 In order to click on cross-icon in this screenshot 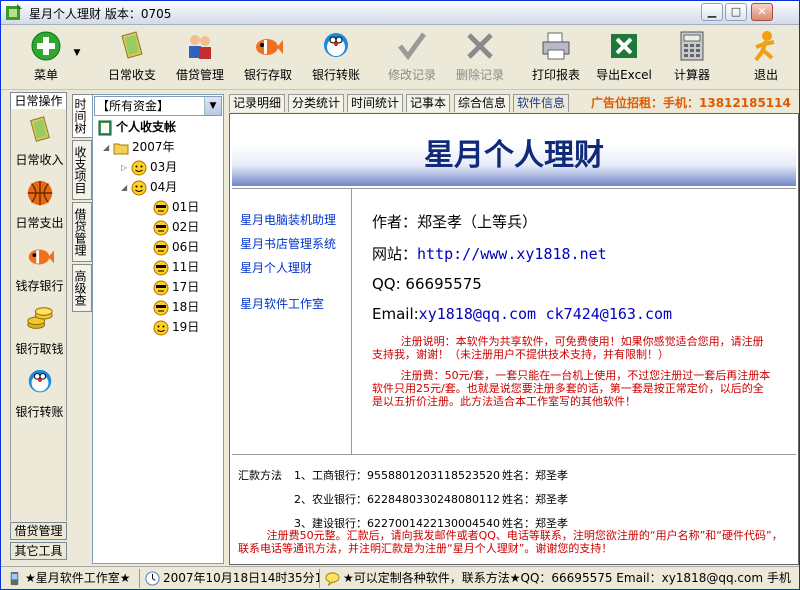, I will do `click(480, 46)`.